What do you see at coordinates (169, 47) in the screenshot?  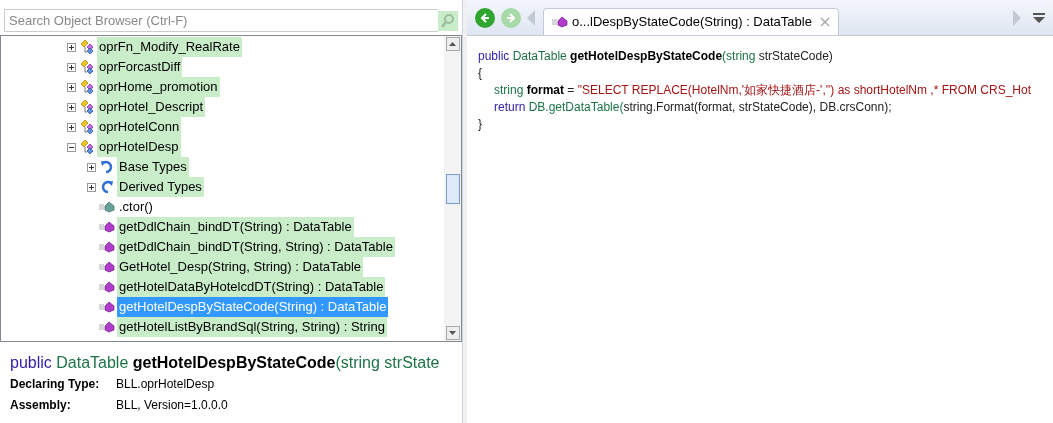 I see `tree-item: oprFn_Modify_RealRate` at bounding box center [169, 47].